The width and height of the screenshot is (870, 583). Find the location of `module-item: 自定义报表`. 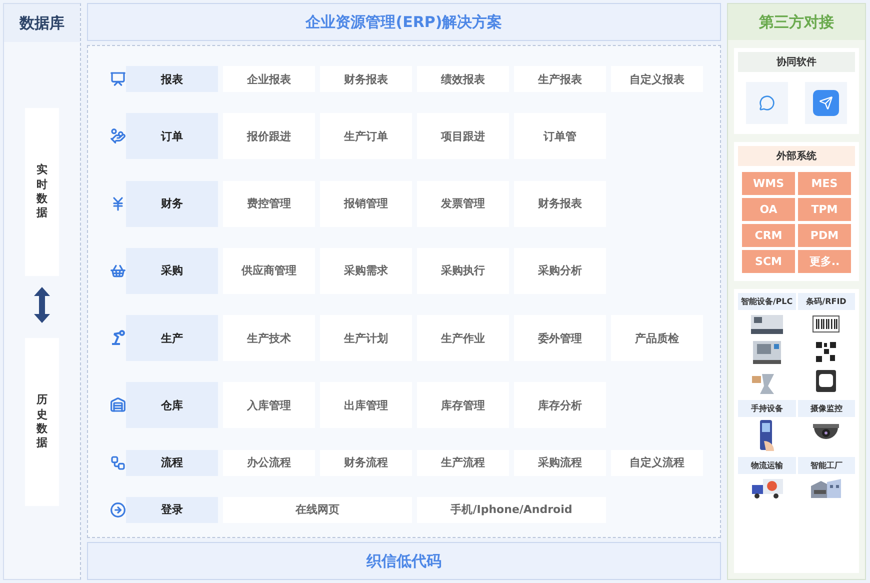

module-item: 自定义报表 is located at coordinates (657, 79).